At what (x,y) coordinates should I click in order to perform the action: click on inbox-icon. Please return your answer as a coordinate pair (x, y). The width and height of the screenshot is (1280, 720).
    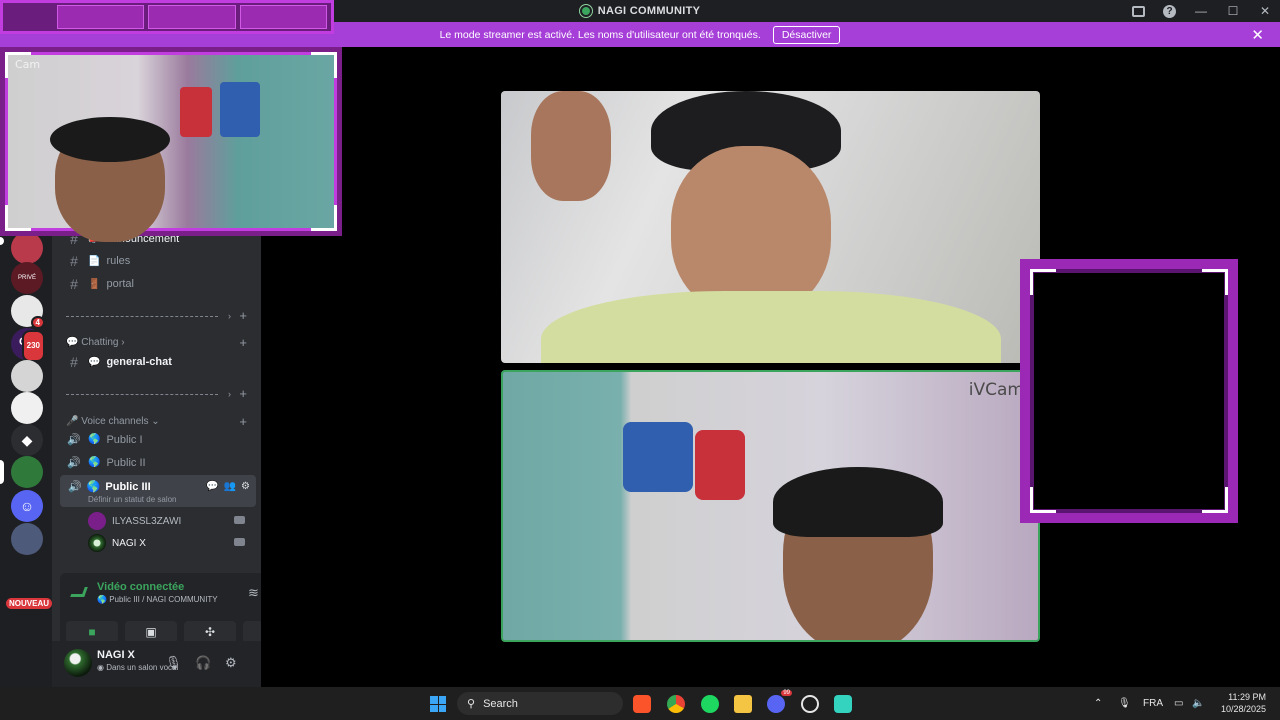
    Looking at the image, I should click on (1138, 11).